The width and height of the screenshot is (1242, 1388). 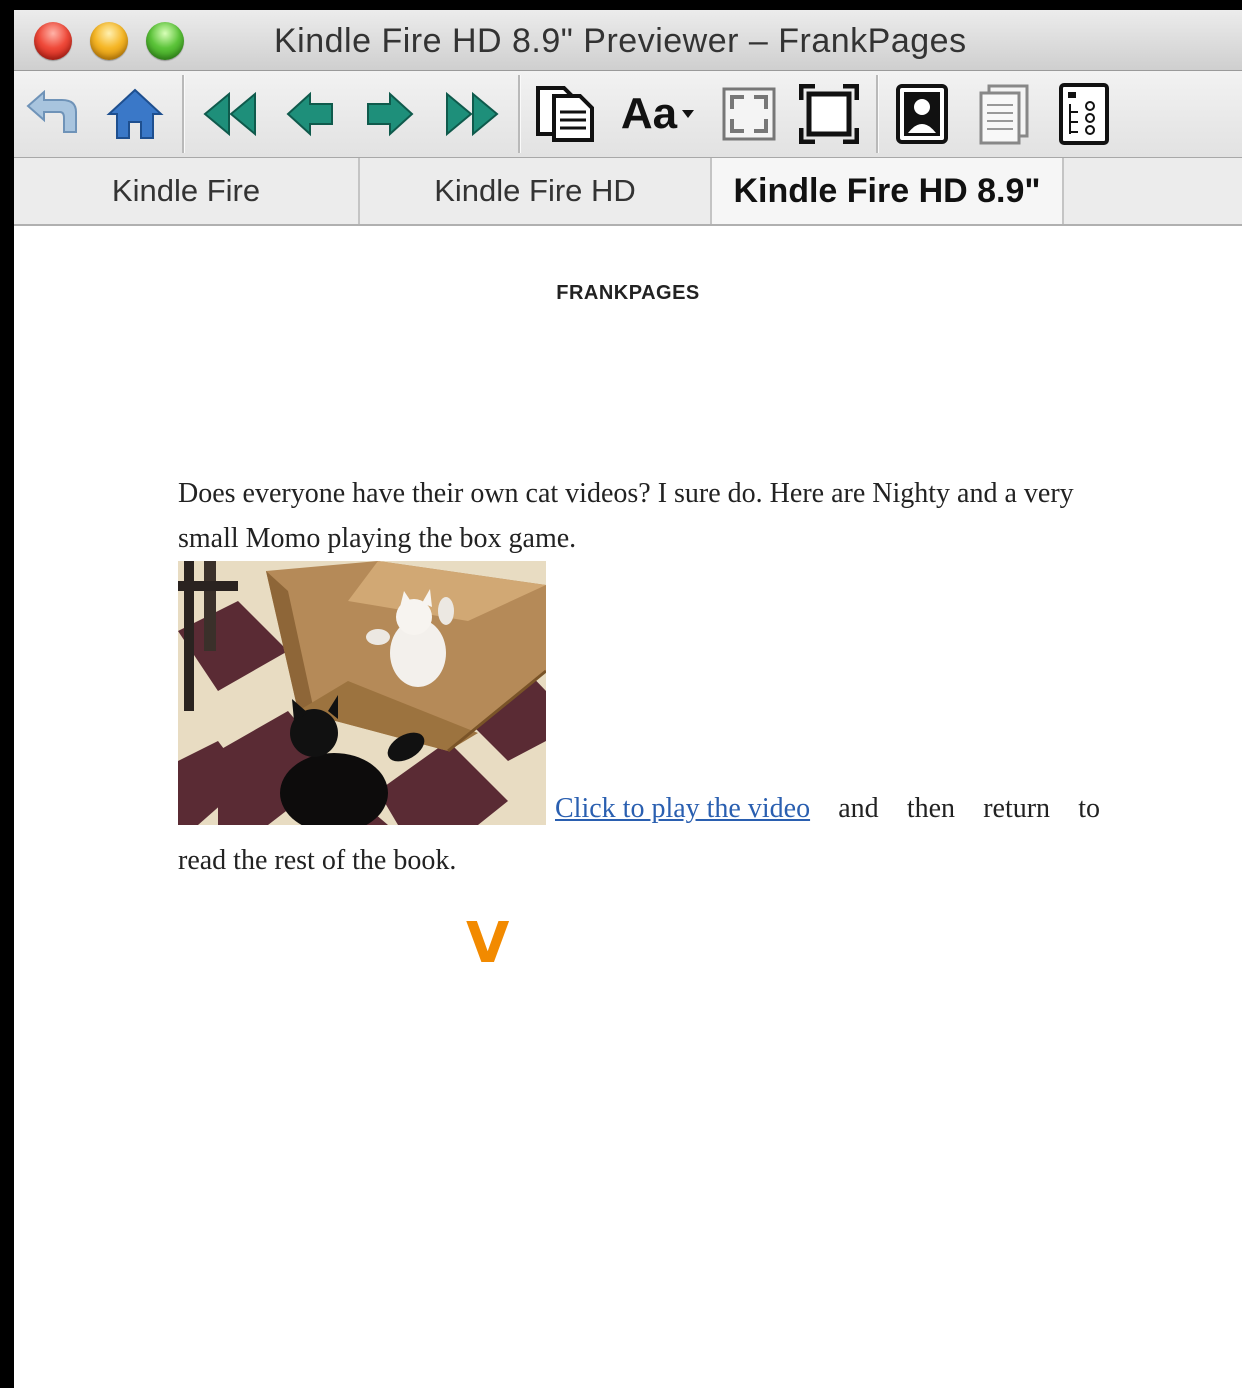 I want to click on fit-page-button, so click(x=749, y=114).